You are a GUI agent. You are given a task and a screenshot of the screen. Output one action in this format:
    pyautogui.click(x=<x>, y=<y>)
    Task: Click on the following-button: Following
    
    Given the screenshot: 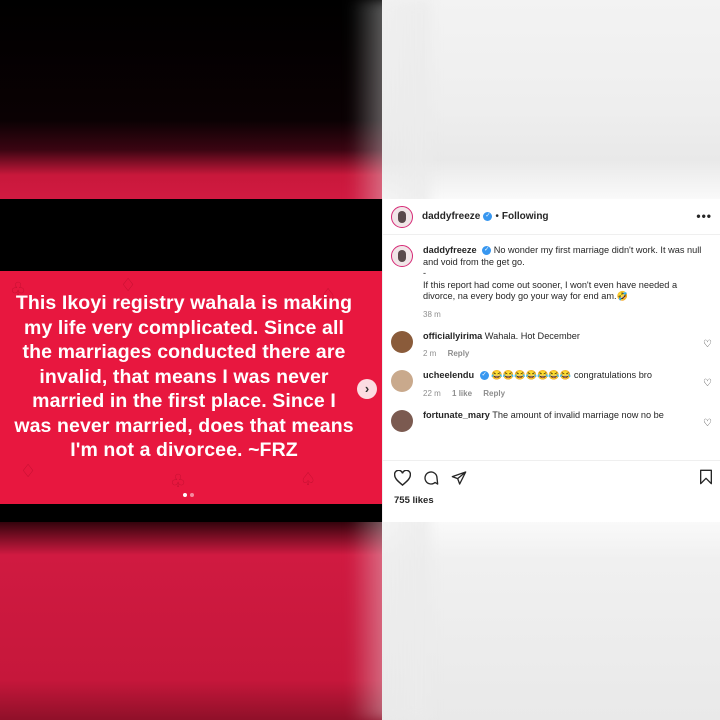 What is the action you would take?
    pyautogui.click(x=525, y=216)
    